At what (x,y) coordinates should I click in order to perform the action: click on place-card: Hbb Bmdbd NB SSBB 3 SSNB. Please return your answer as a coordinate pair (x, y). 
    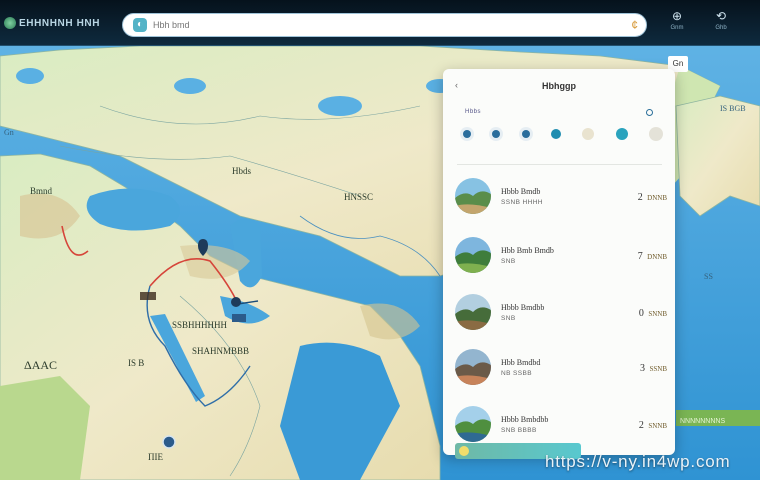
    Looking at the image, I should click on (561, 367).